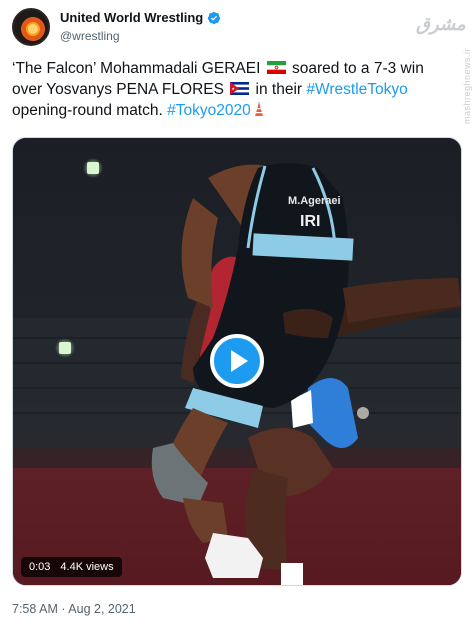 The width and height of the screenshot is (474, 630). Describe the element at coordinates (90, 110) in the screenshot. I see `tweet-text-part: opening-round match.` at that location.